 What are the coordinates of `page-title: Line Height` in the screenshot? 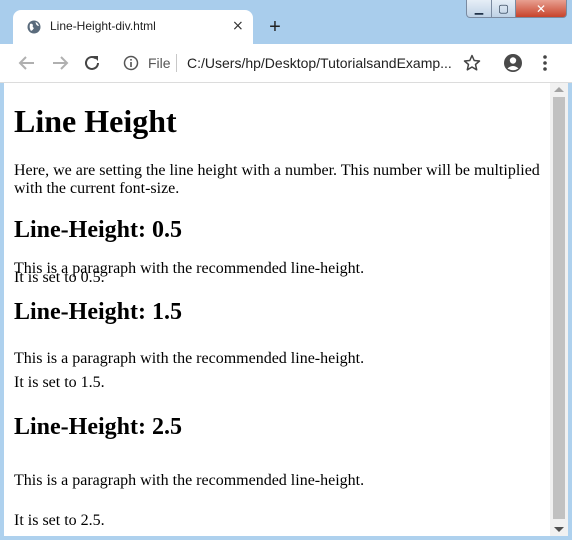 It's located at (95, 121).